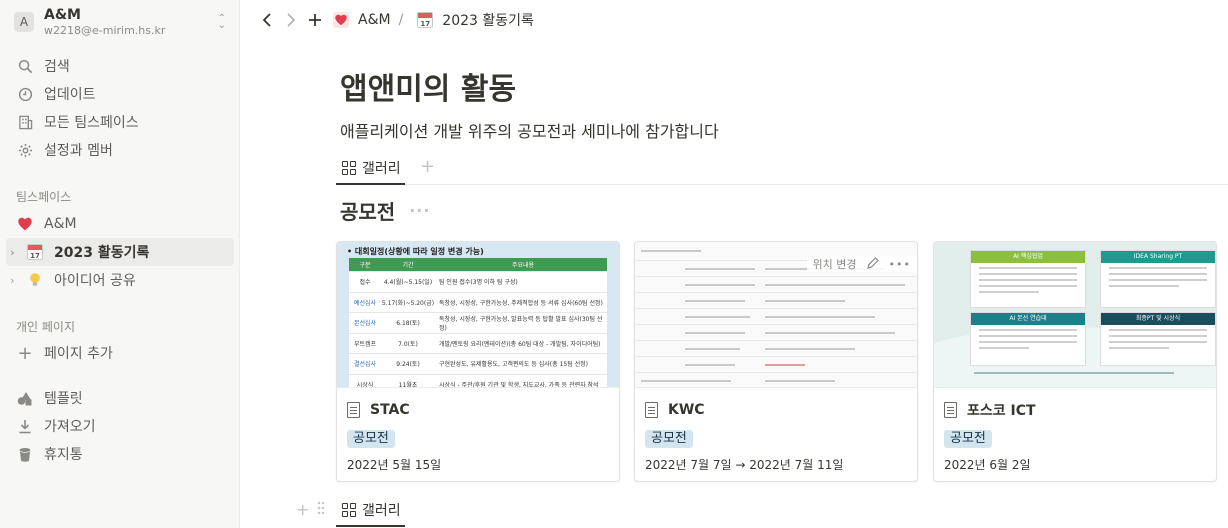  What do you see at coordinates (62, 15) in the screenshot?
I see `workspace-name: A&M` at bounding box center [62, 15].